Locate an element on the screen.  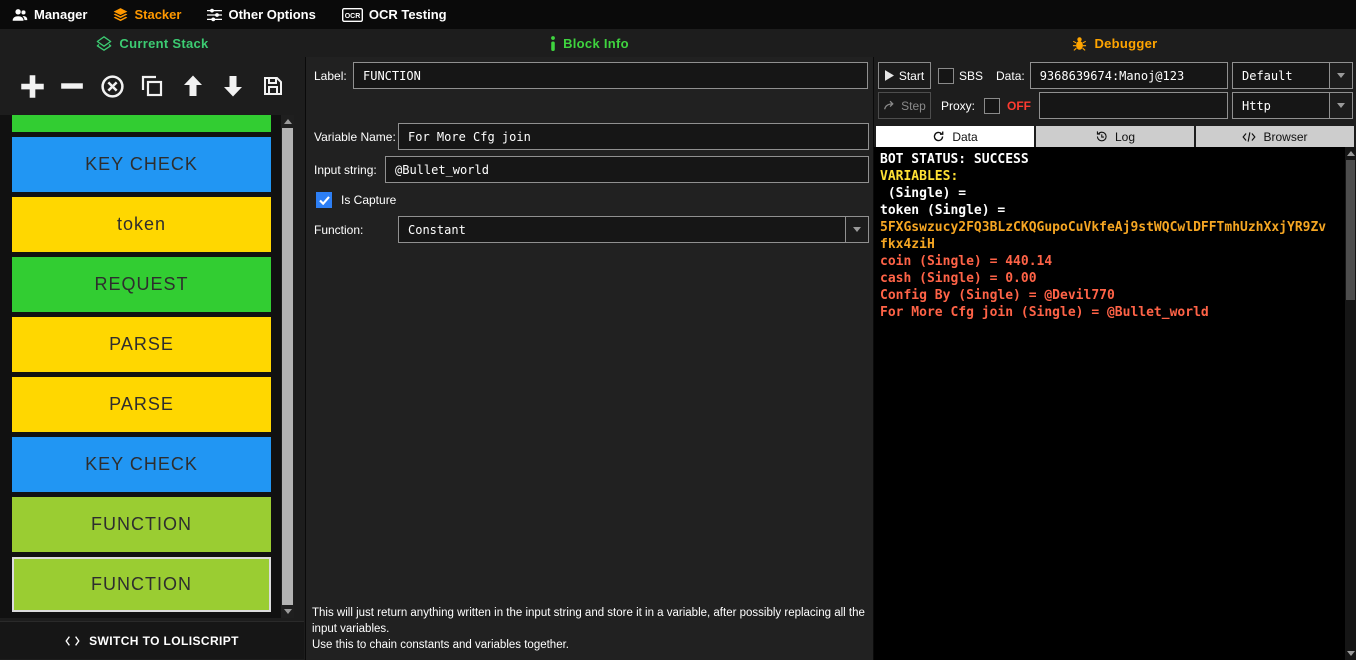
stack-icon is located at coordinates (121, 14).